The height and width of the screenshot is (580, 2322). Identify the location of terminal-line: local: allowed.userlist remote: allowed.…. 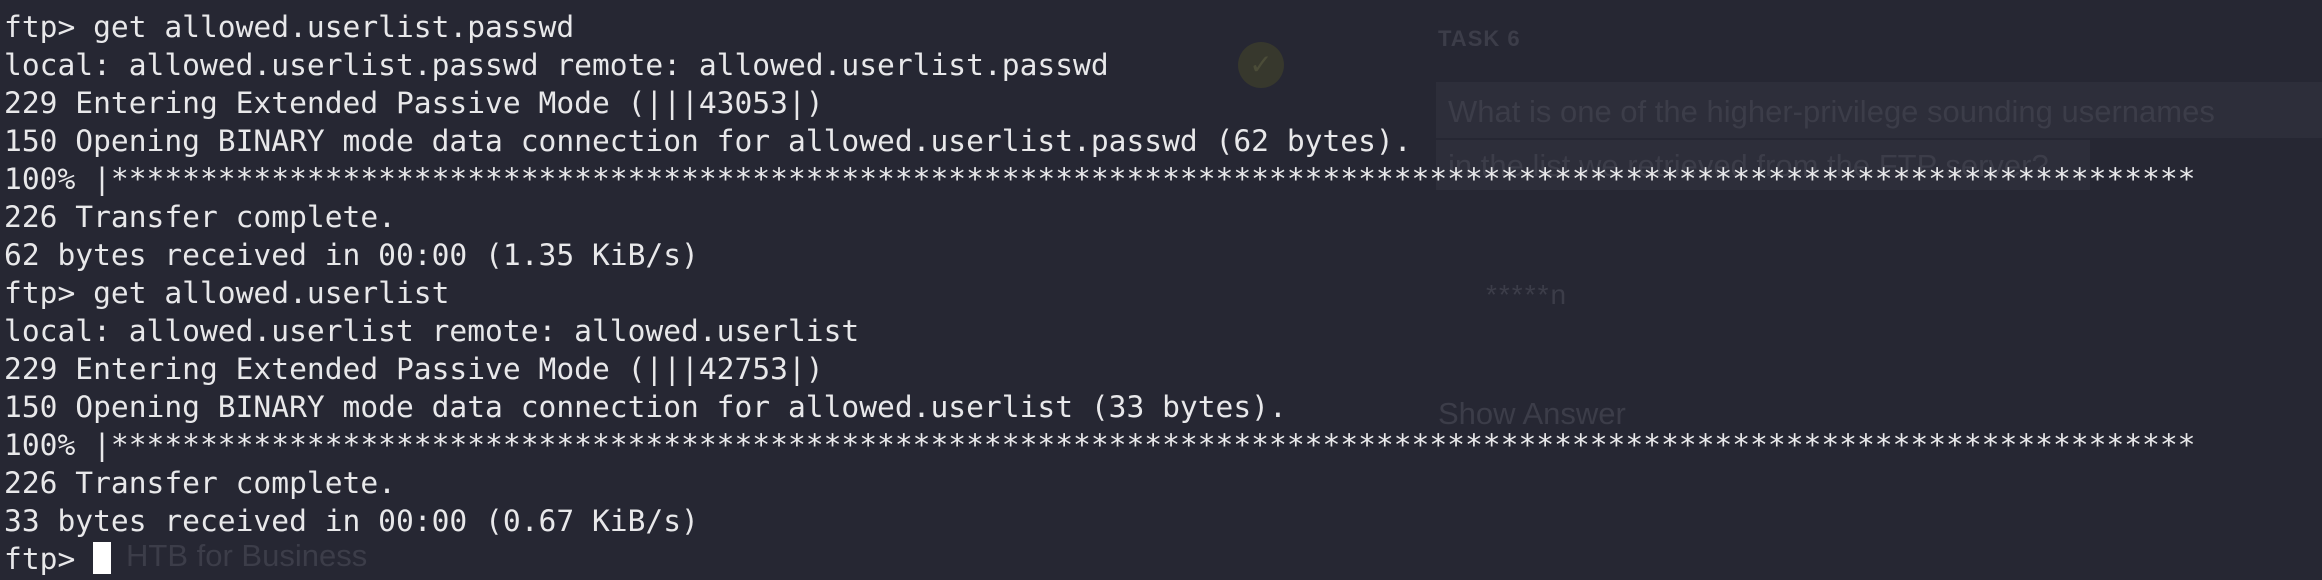
(432, 331).